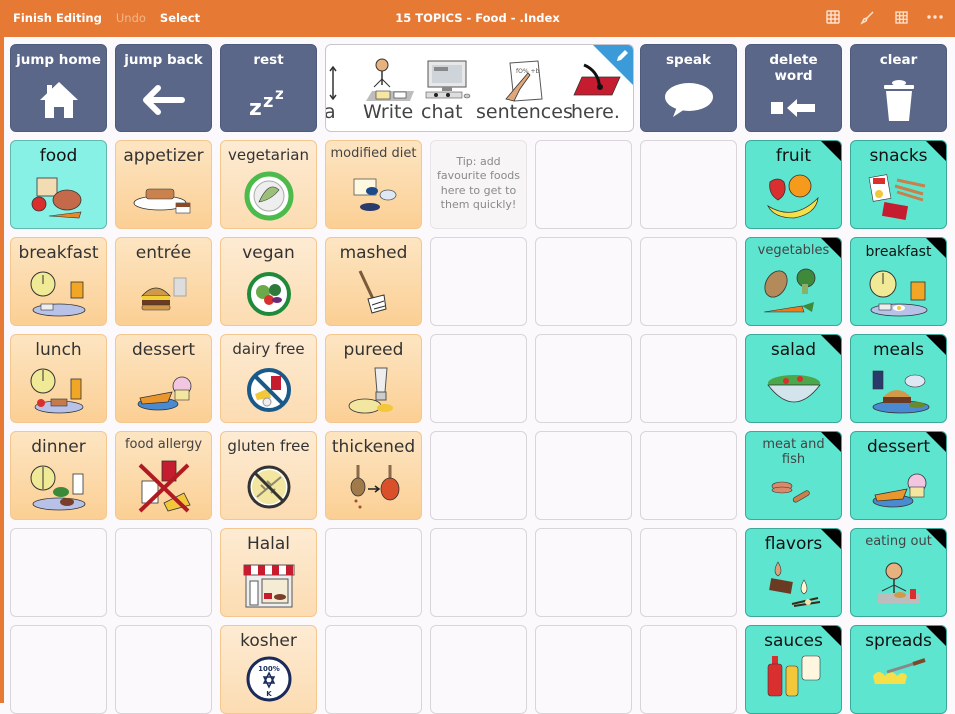 The width and height of the screenshot is (955, 714). I want to click on cell-label: gluten free, so click(268, 446).